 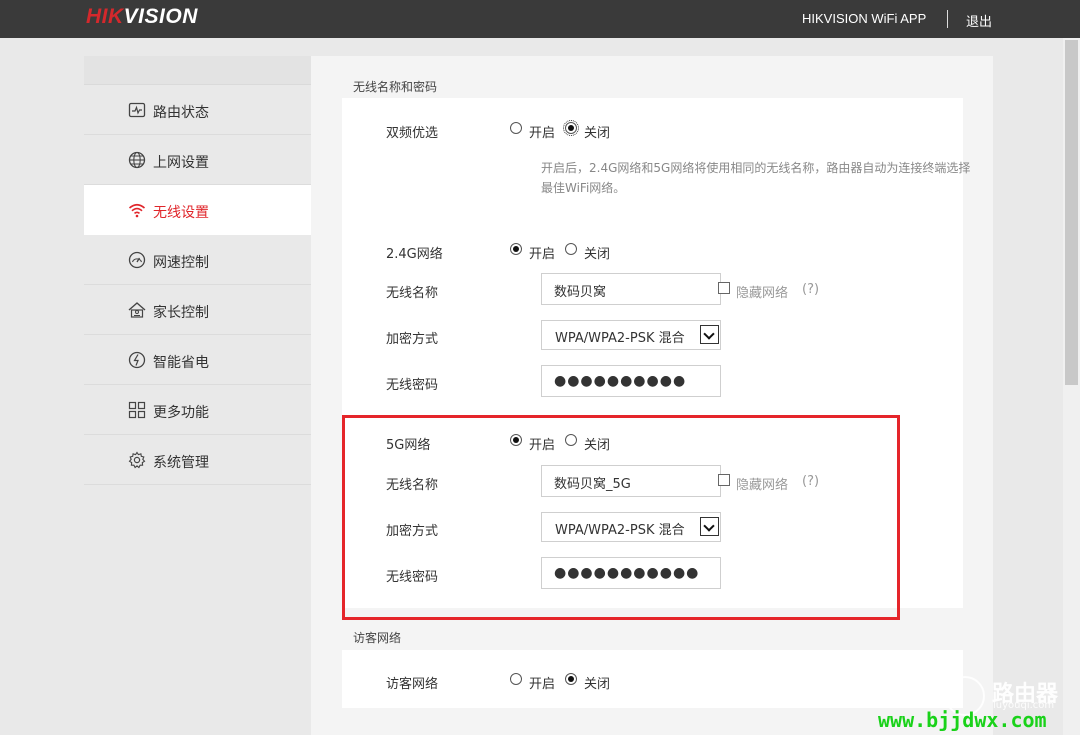 I want to click on power-icon, so click(x=137, y=360).